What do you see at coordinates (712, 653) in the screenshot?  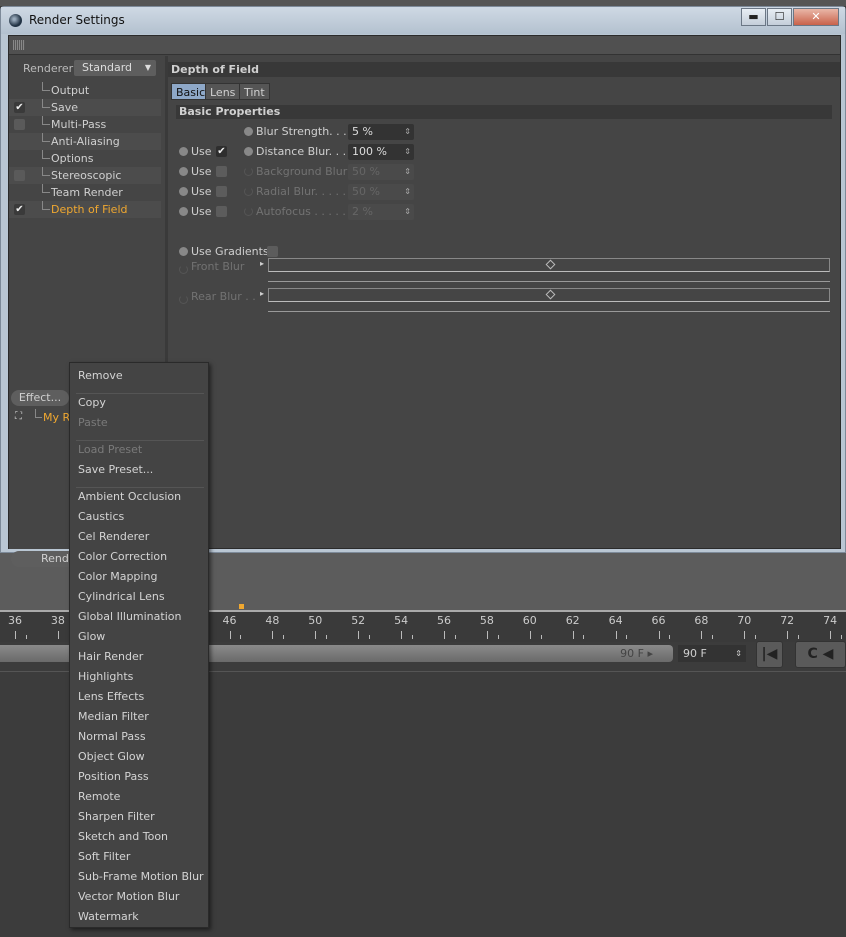 I see `end-frame-field: 90 F ⇕` at bounding box center [712, 653].